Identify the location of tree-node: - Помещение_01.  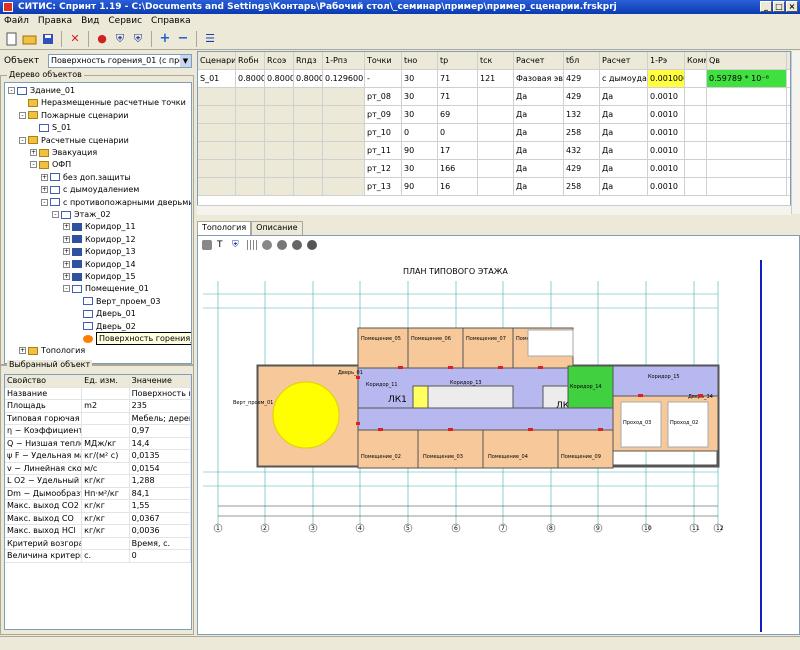
(106, 288).